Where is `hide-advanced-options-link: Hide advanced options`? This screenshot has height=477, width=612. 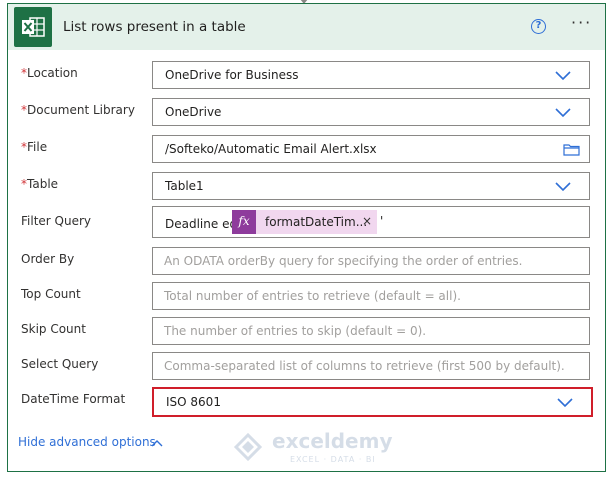 hide-advanced-options-link: Hide advanced options is located at coordinates (90, 442).